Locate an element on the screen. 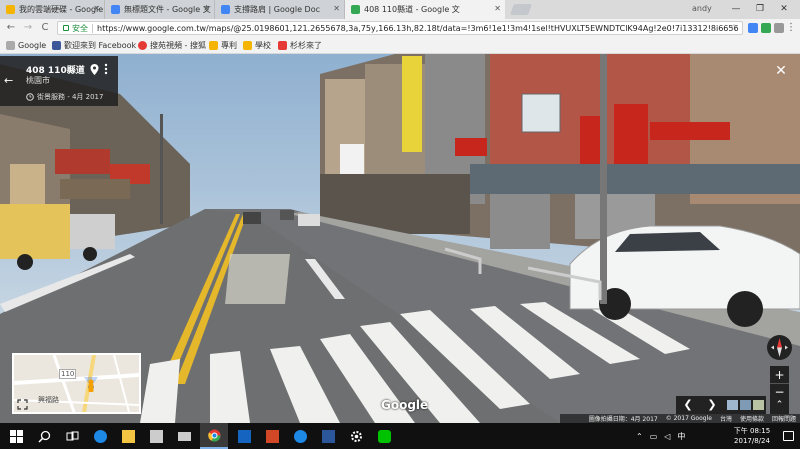 Image resolution: width=800 pixels, height=449 pixels. task-view-button is located at coordinates (72, 436).